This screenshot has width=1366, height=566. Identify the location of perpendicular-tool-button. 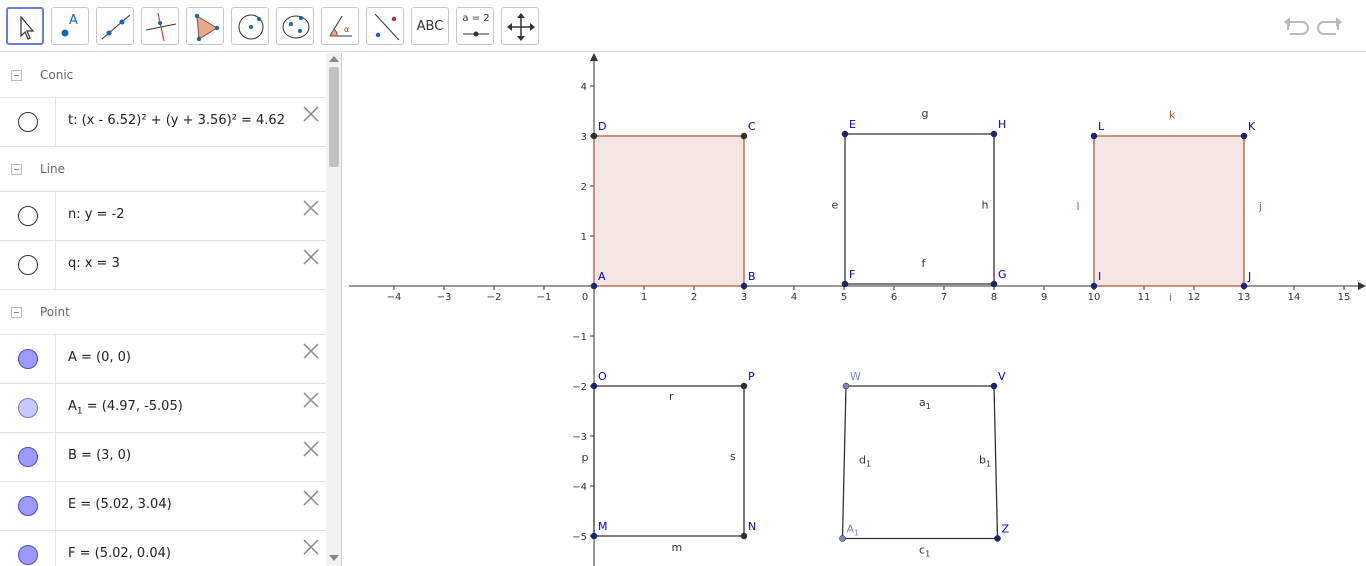
(160, 26).